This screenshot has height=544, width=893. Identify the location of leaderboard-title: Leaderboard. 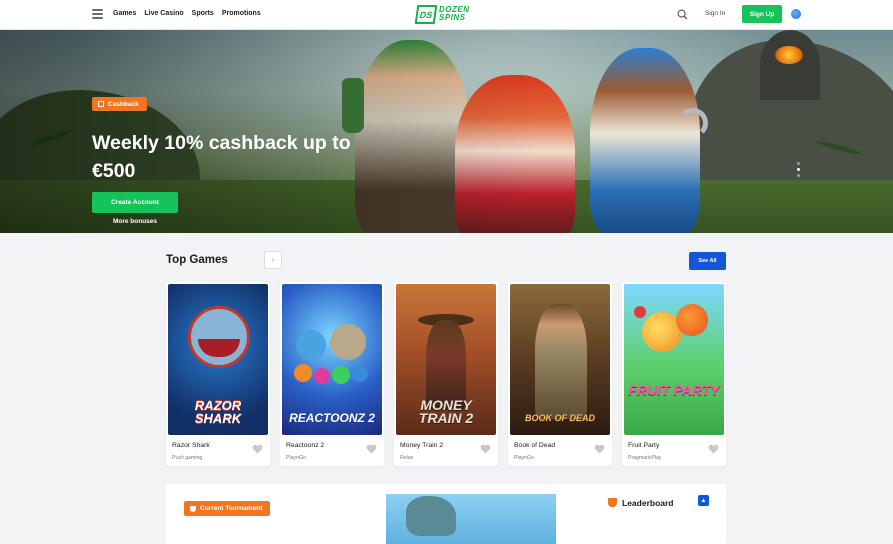
(648, 503).